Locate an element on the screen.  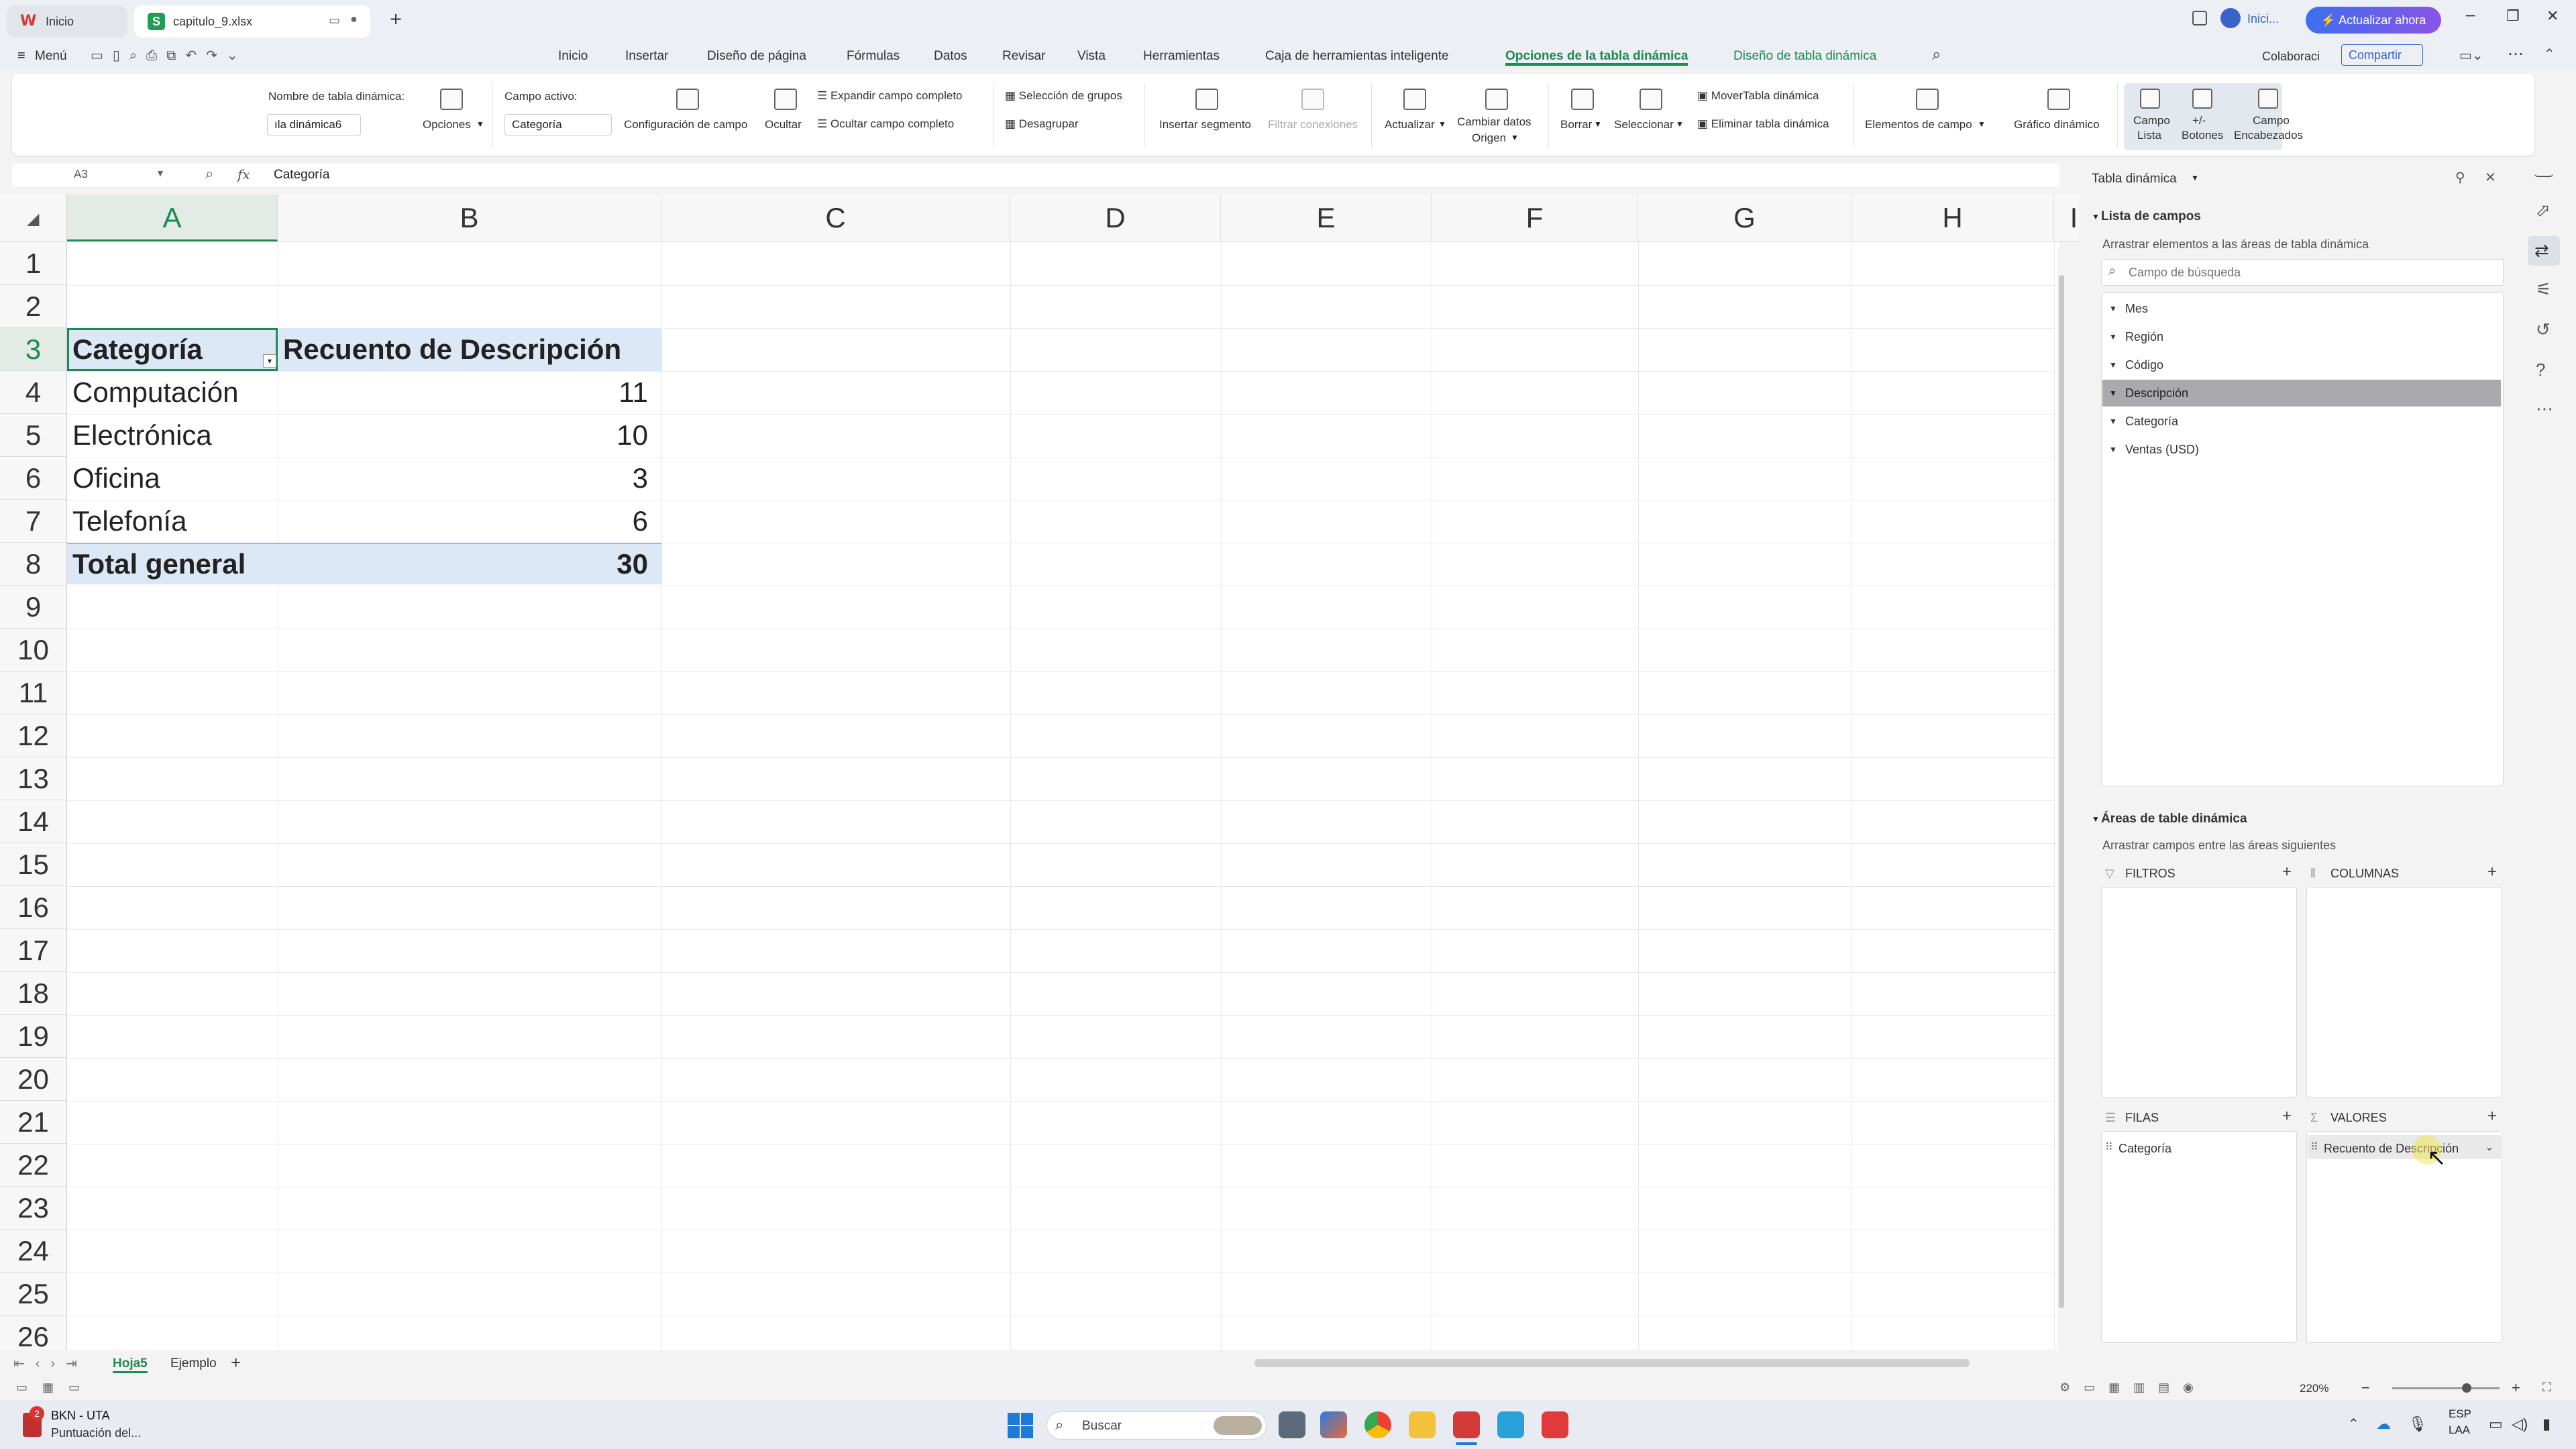
search-icon: ⌕ is located at coordinates (1936, 55).